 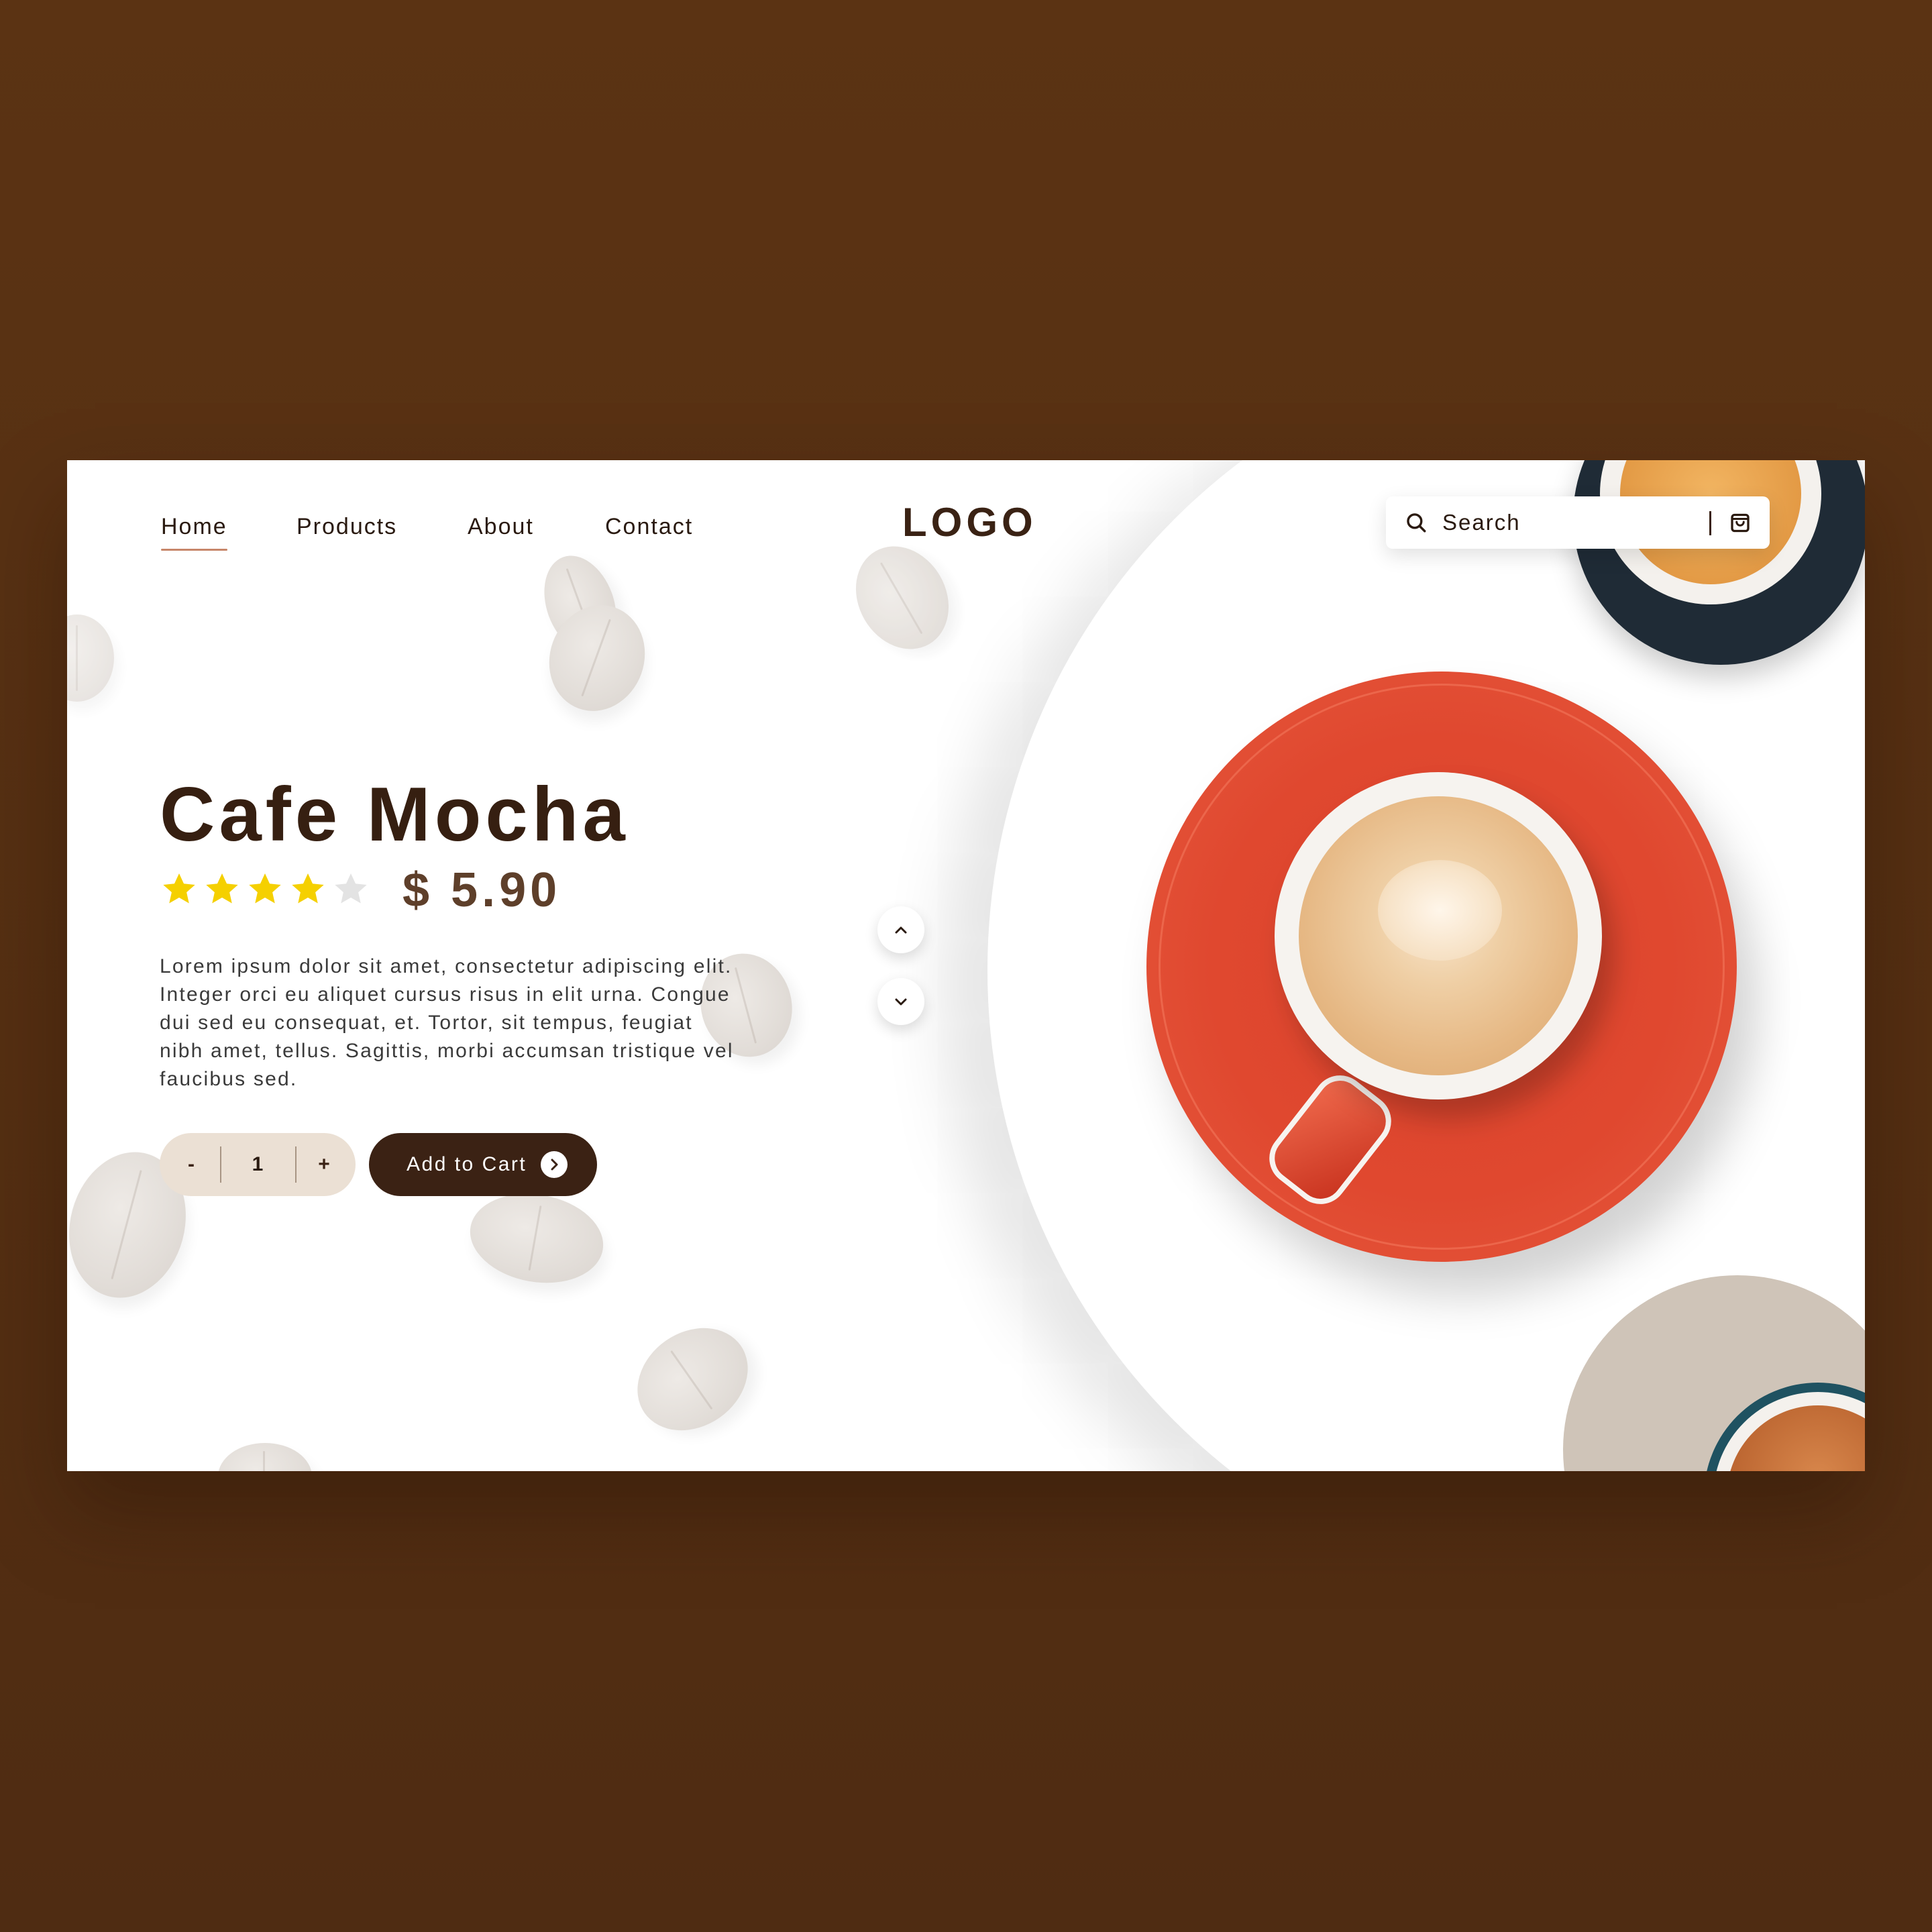 I want to click on search-bar, so click(x=1578, y=522).